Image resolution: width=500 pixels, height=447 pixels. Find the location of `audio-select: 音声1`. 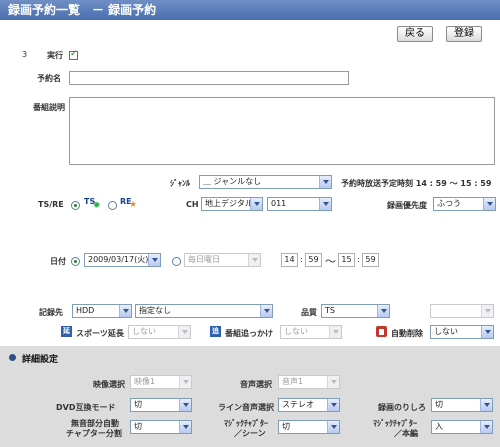

audio-select: 音声1 is located at coordinates (309, 382).